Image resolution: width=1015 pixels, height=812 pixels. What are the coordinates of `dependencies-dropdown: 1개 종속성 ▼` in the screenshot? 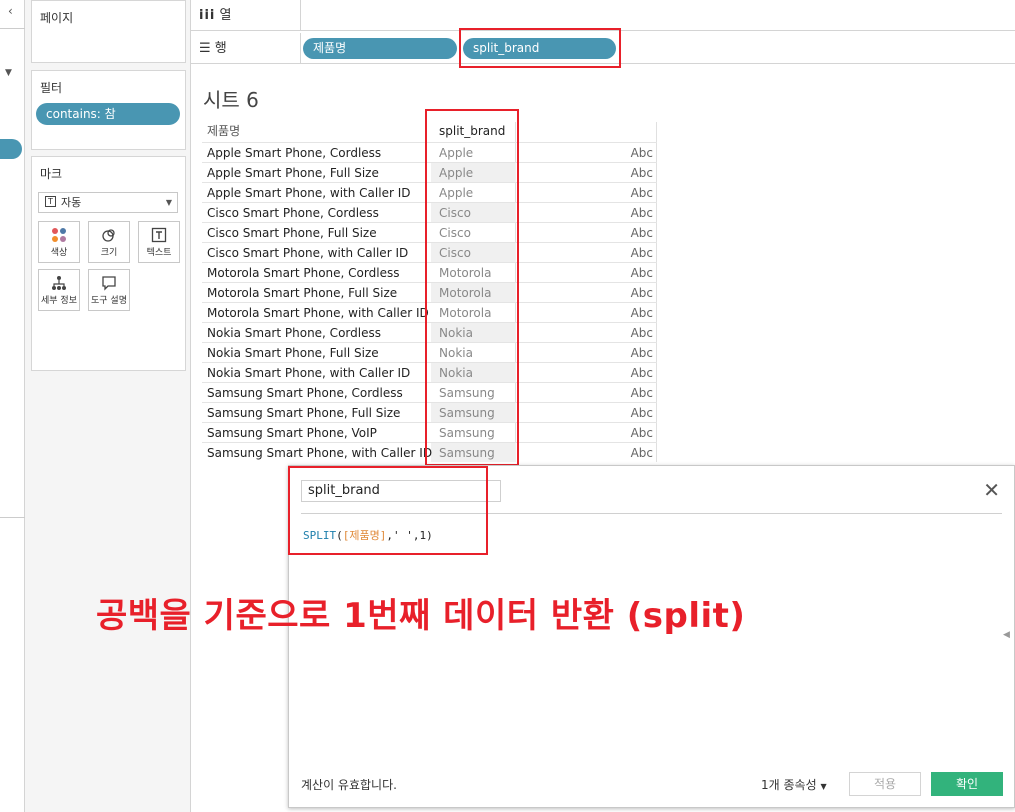 It's located at (794, 784).